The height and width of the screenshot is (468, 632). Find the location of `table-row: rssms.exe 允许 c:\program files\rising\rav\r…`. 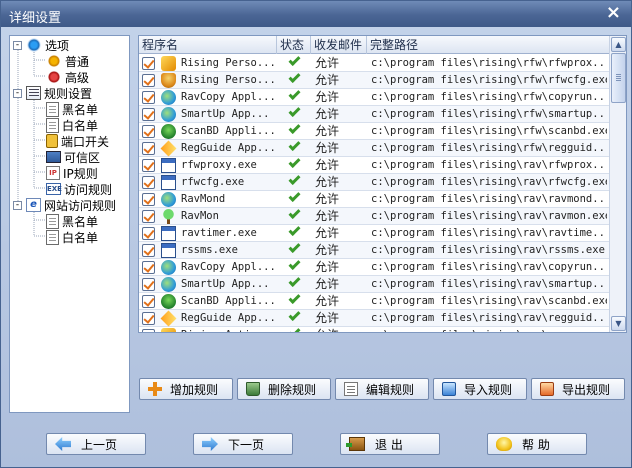

table-row: rssms.exe 允许 c:\program files\rising\rav\r… is located at coordinates (374, 249).